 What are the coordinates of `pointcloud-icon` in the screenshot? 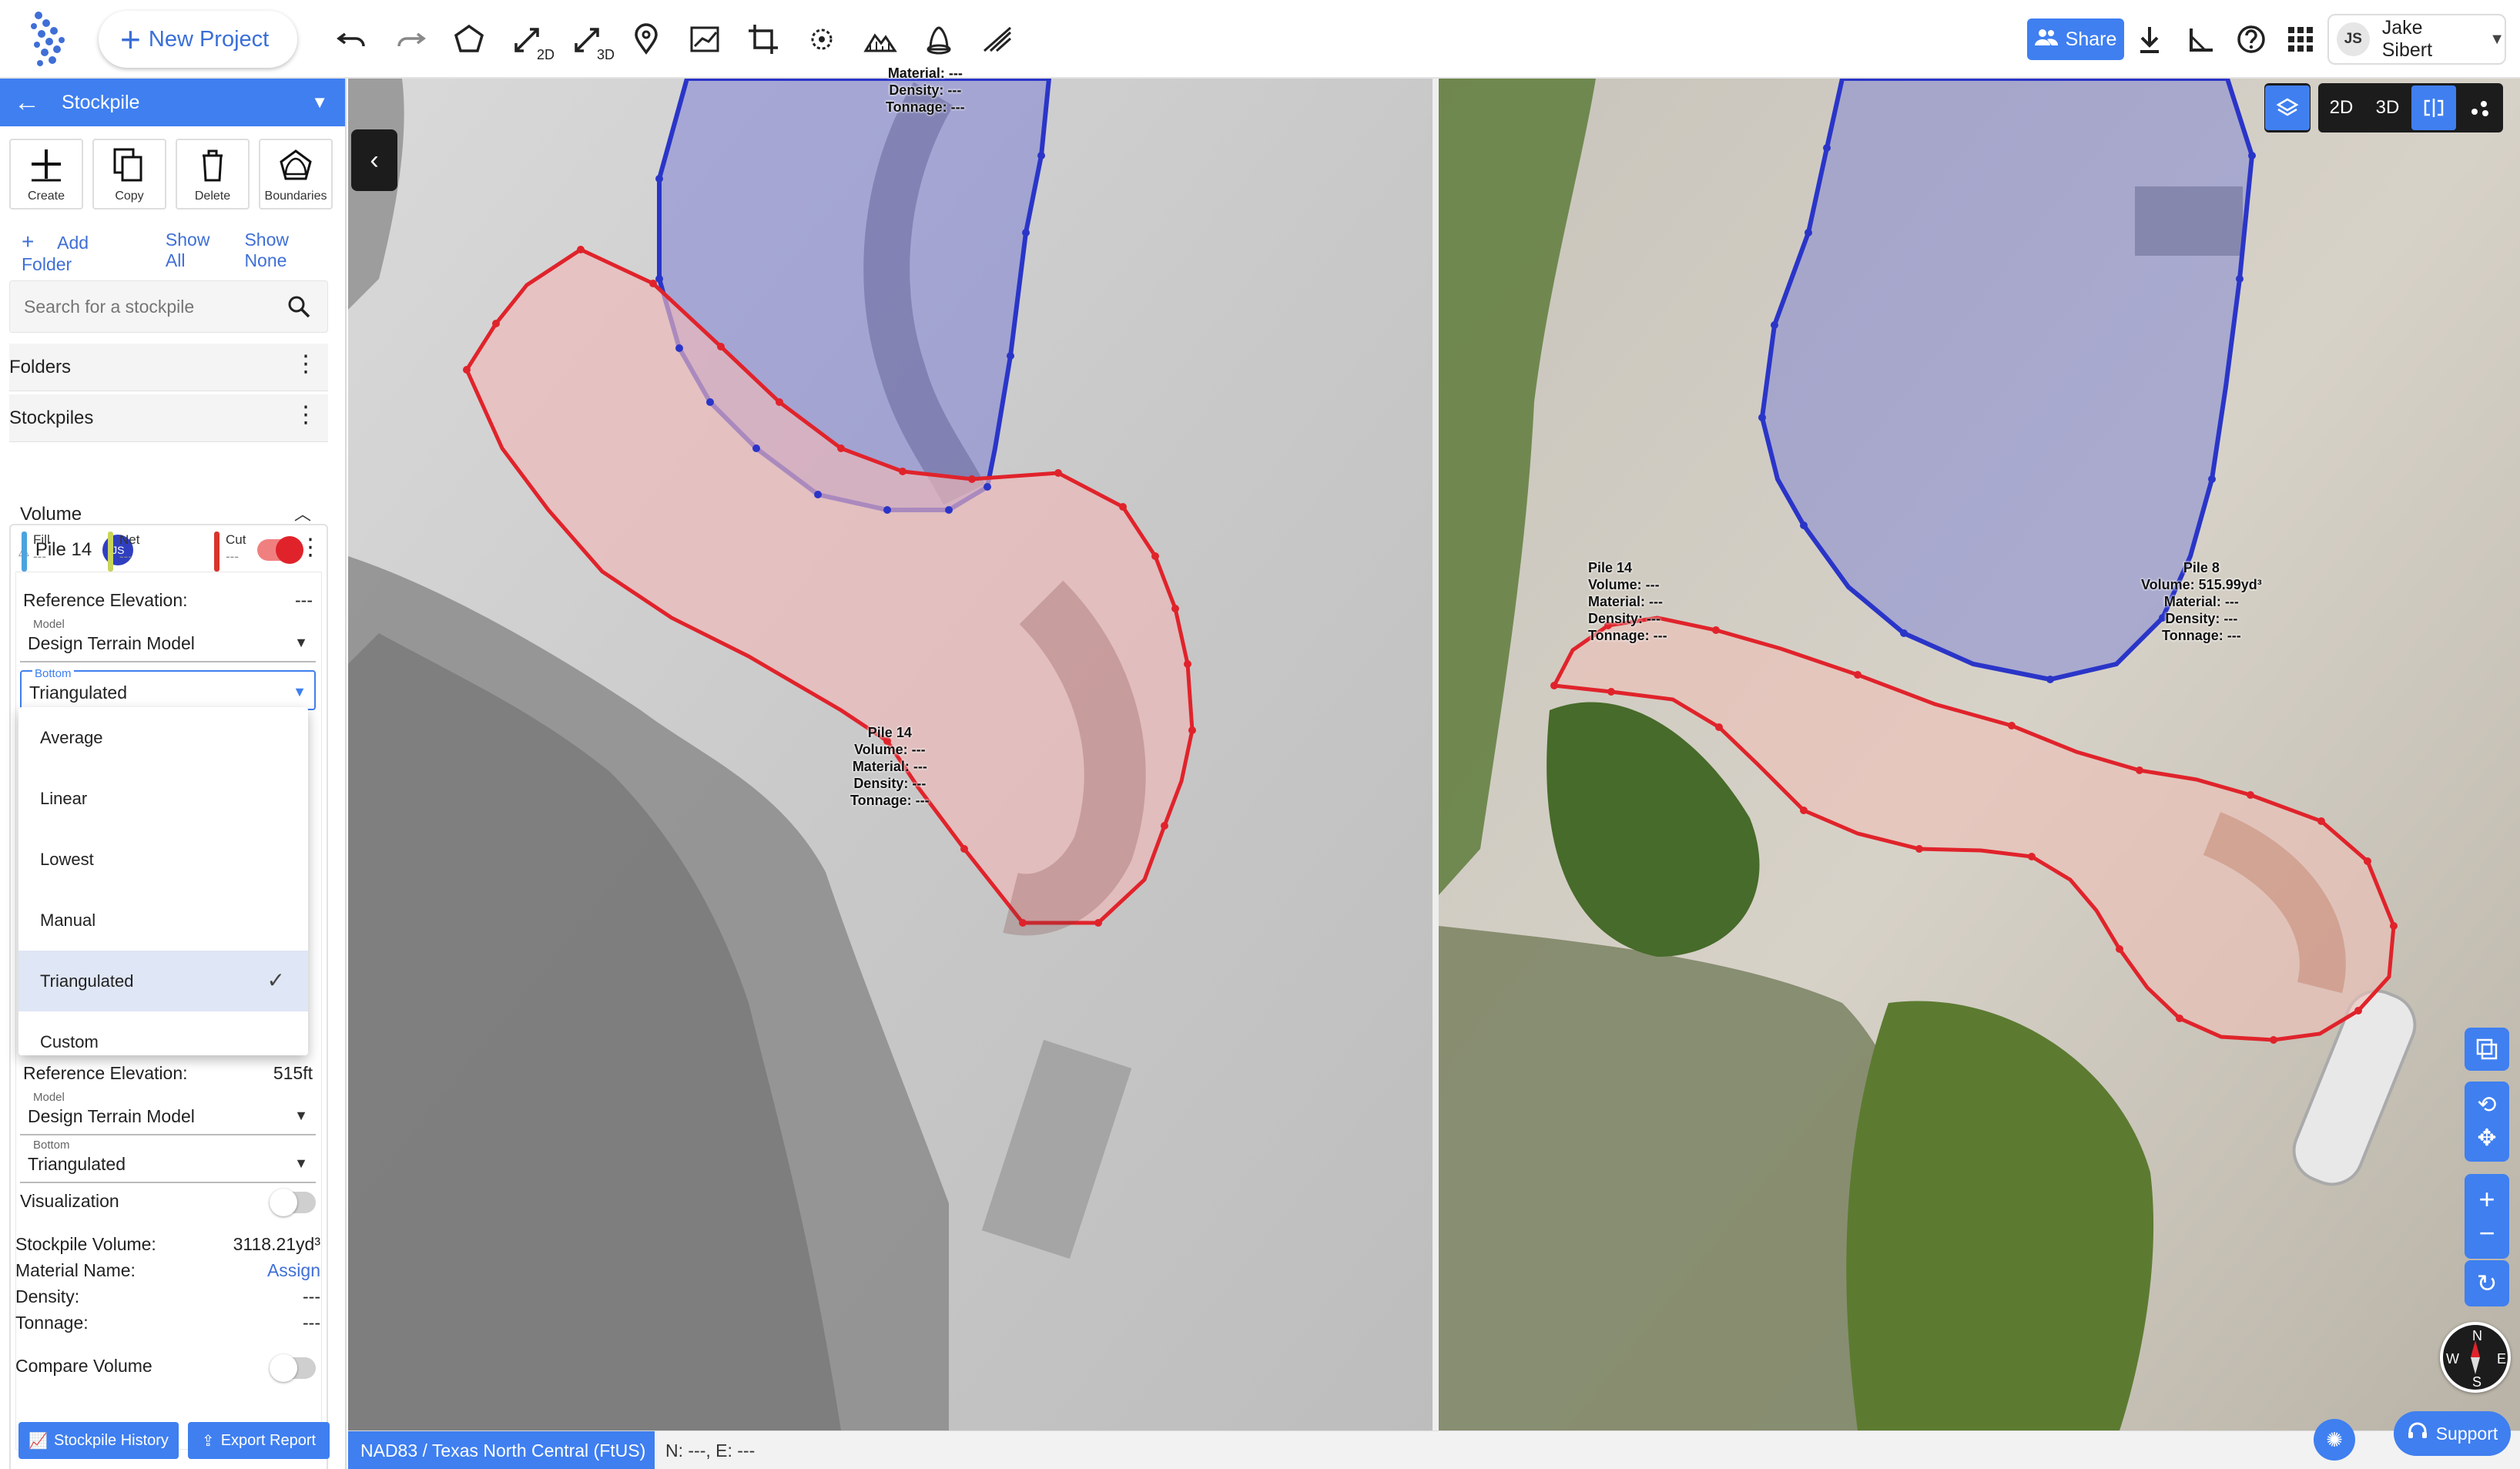 It's located at (2480, 108).